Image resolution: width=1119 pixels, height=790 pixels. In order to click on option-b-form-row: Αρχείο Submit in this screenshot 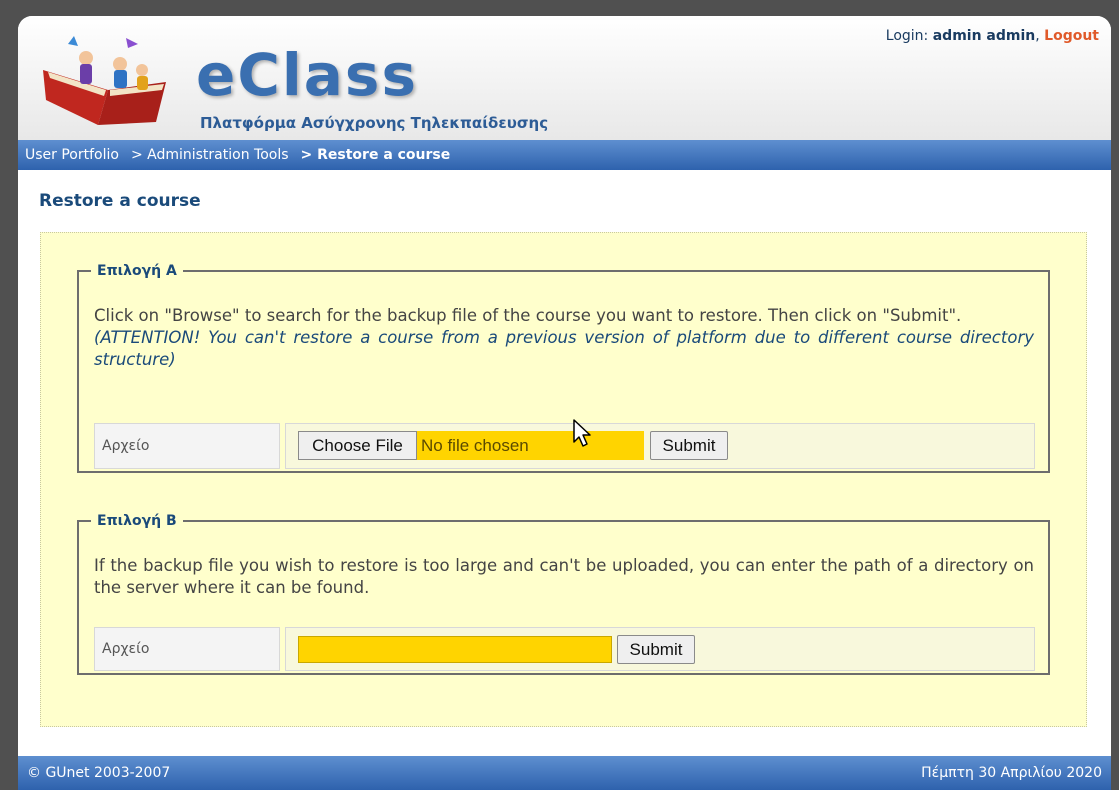, I will do `click(564, 649)`.